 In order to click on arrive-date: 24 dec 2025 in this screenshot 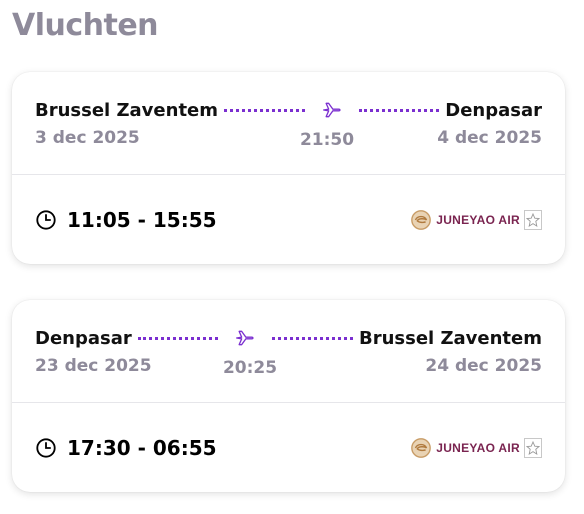, I will do `click(483, 366)`.